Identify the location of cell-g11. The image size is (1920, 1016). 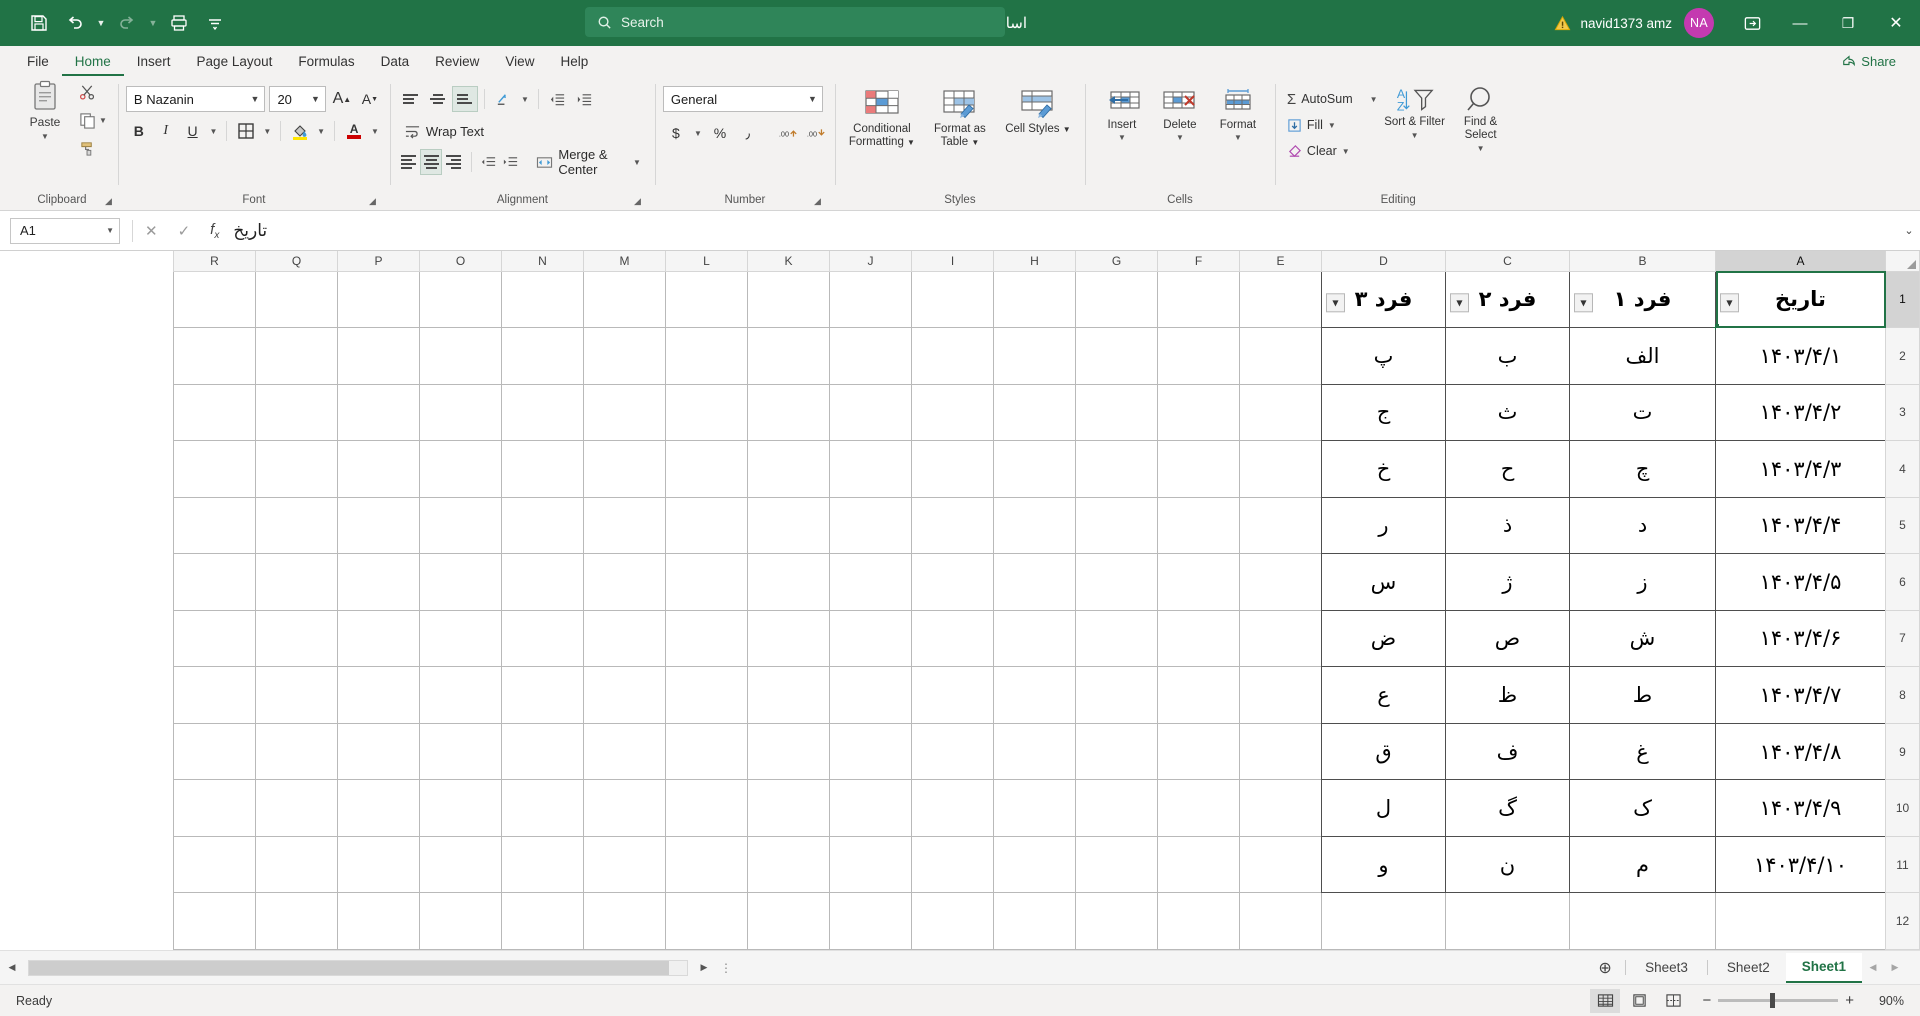
(1116, 864).